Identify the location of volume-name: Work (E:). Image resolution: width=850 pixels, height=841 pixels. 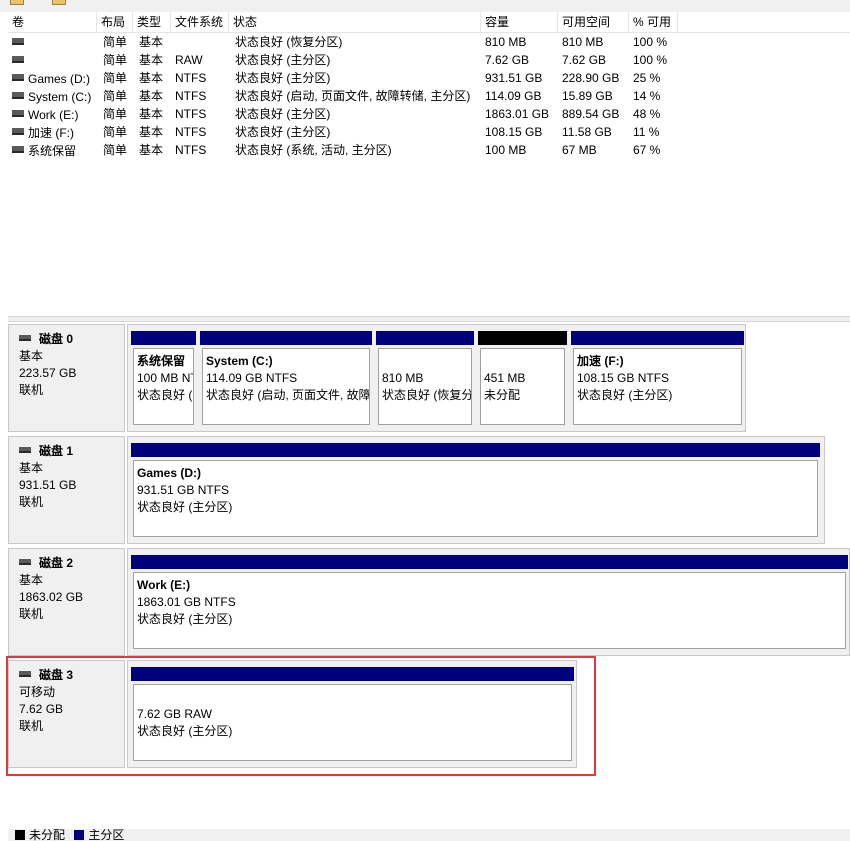
(53, 114).